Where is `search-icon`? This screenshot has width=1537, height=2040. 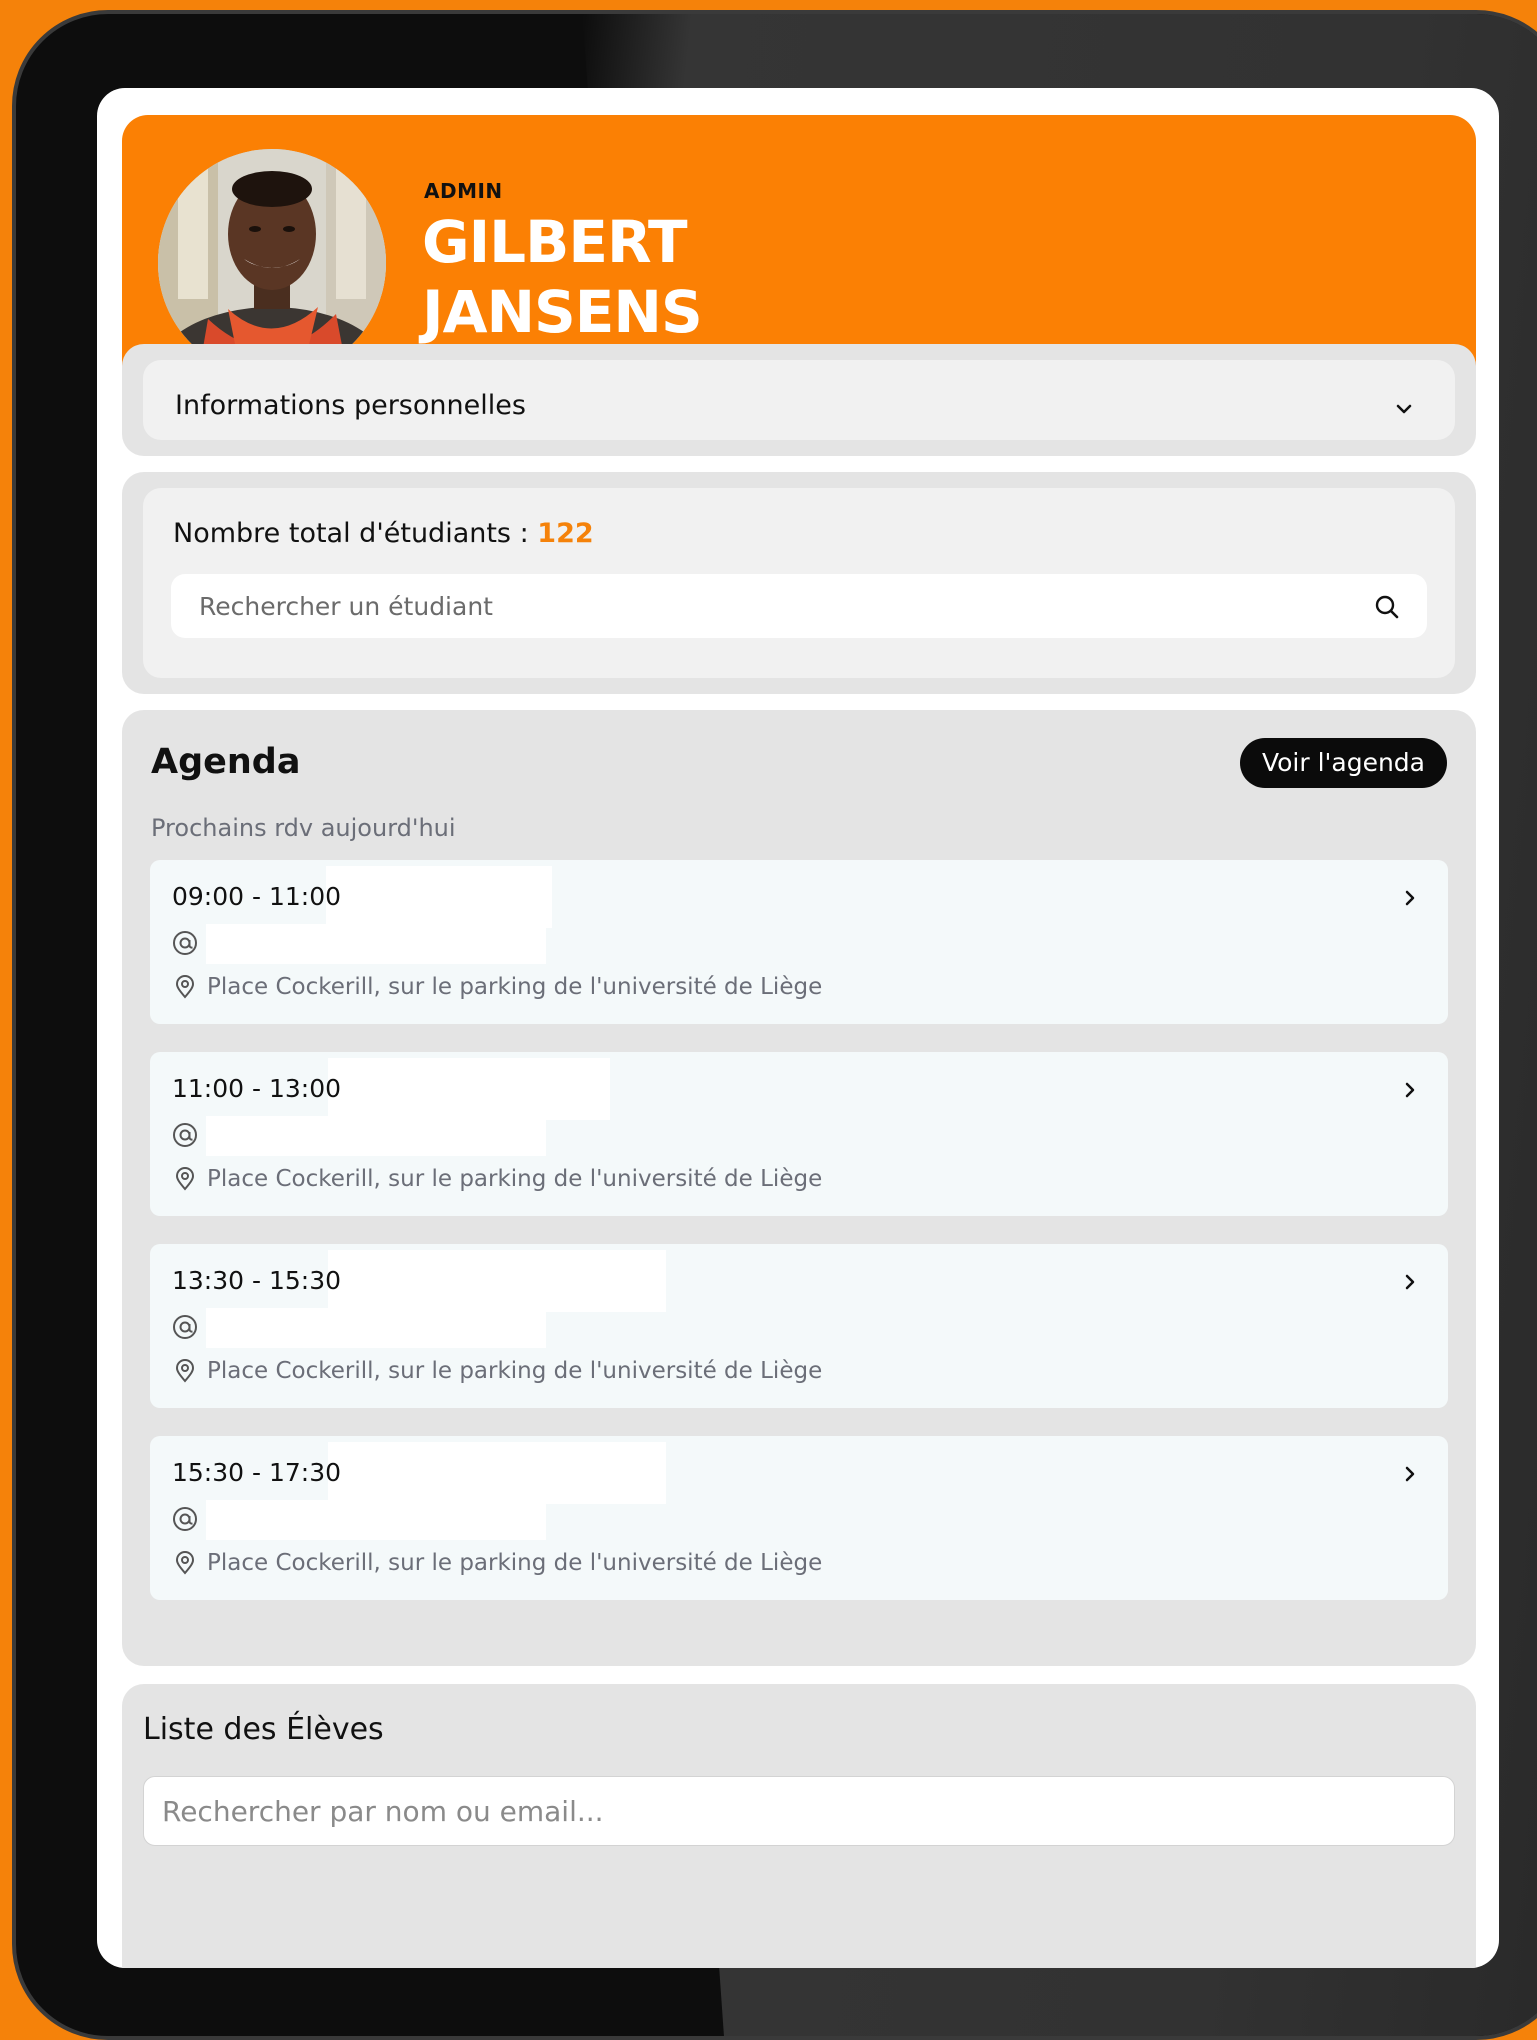
search-icon is located at coordinates (1387, 607).